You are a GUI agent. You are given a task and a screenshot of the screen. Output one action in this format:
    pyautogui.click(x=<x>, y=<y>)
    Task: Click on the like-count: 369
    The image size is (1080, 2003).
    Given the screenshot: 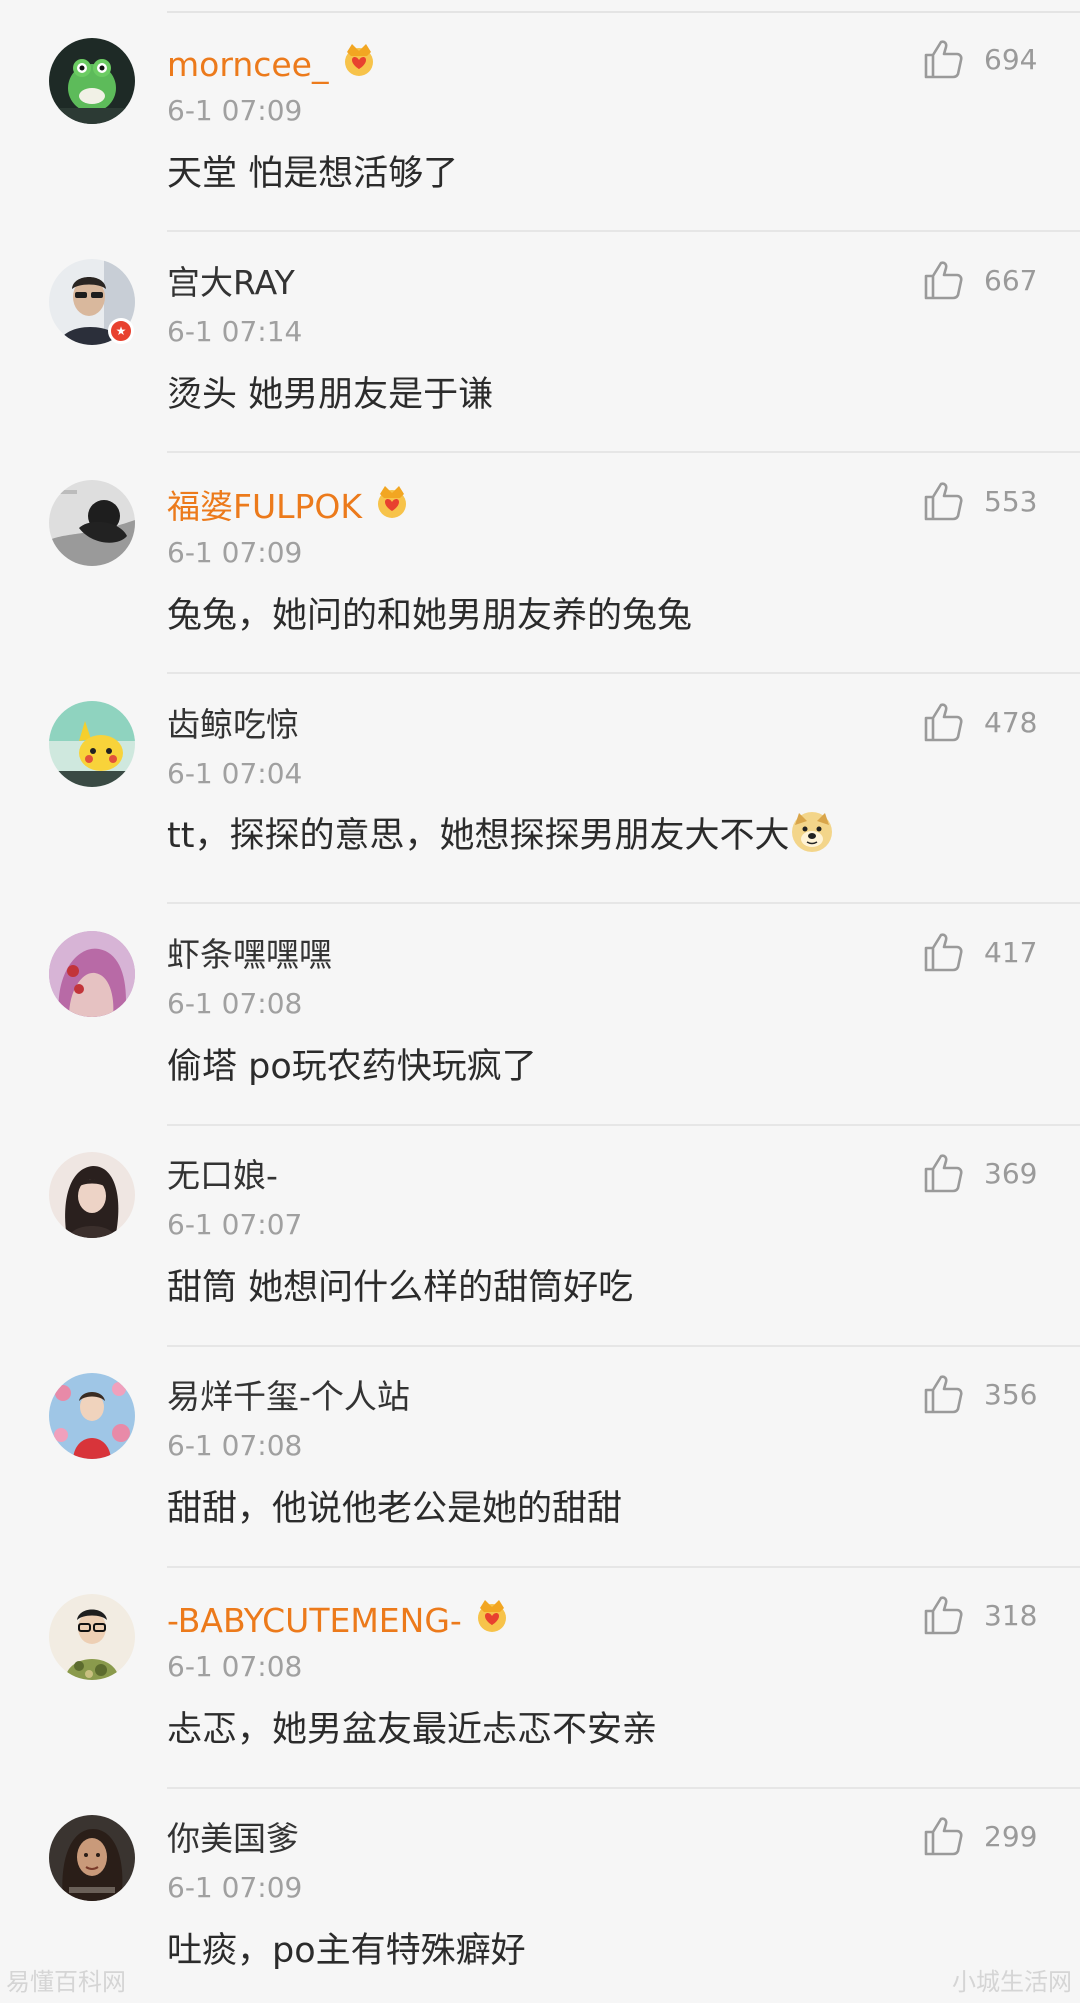 What is the action you would take?
    pyautogui.click(x=1011, y=1173)
    